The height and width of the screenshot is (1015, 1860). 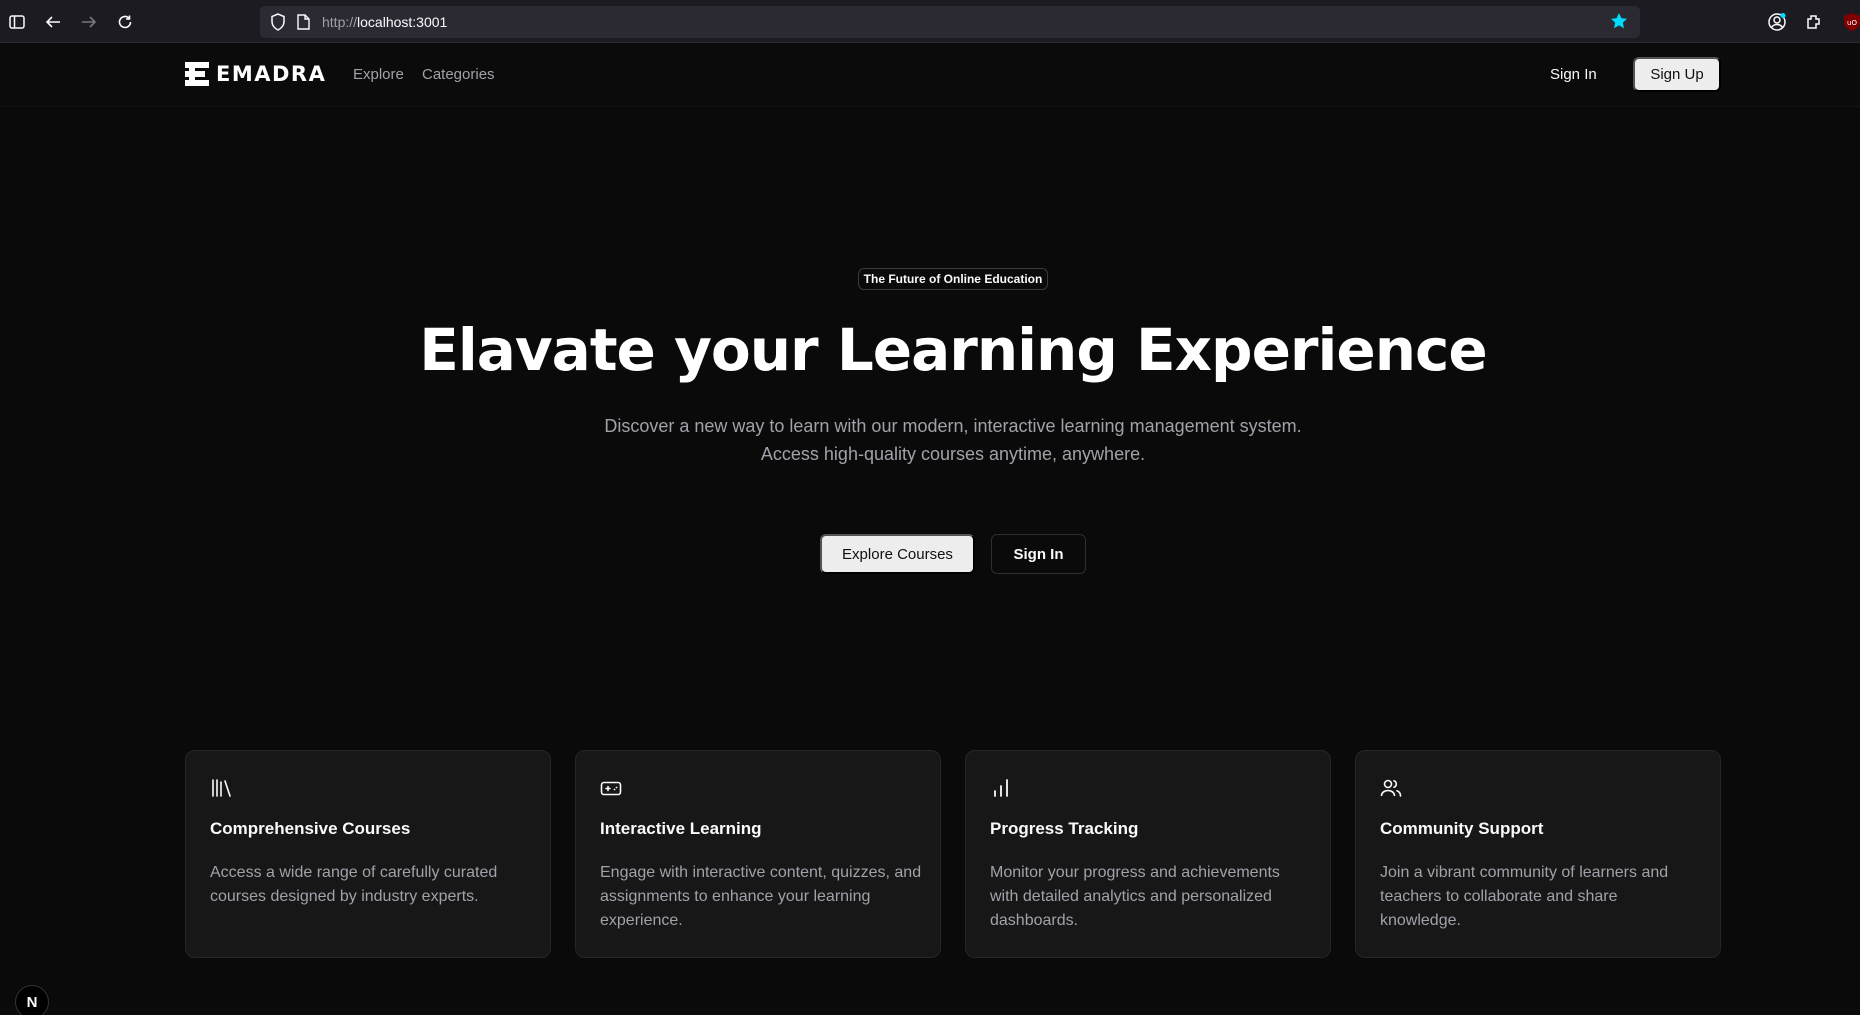 I want to click on header-sign-in-button: Sign In, so click(x=1573, y=74).